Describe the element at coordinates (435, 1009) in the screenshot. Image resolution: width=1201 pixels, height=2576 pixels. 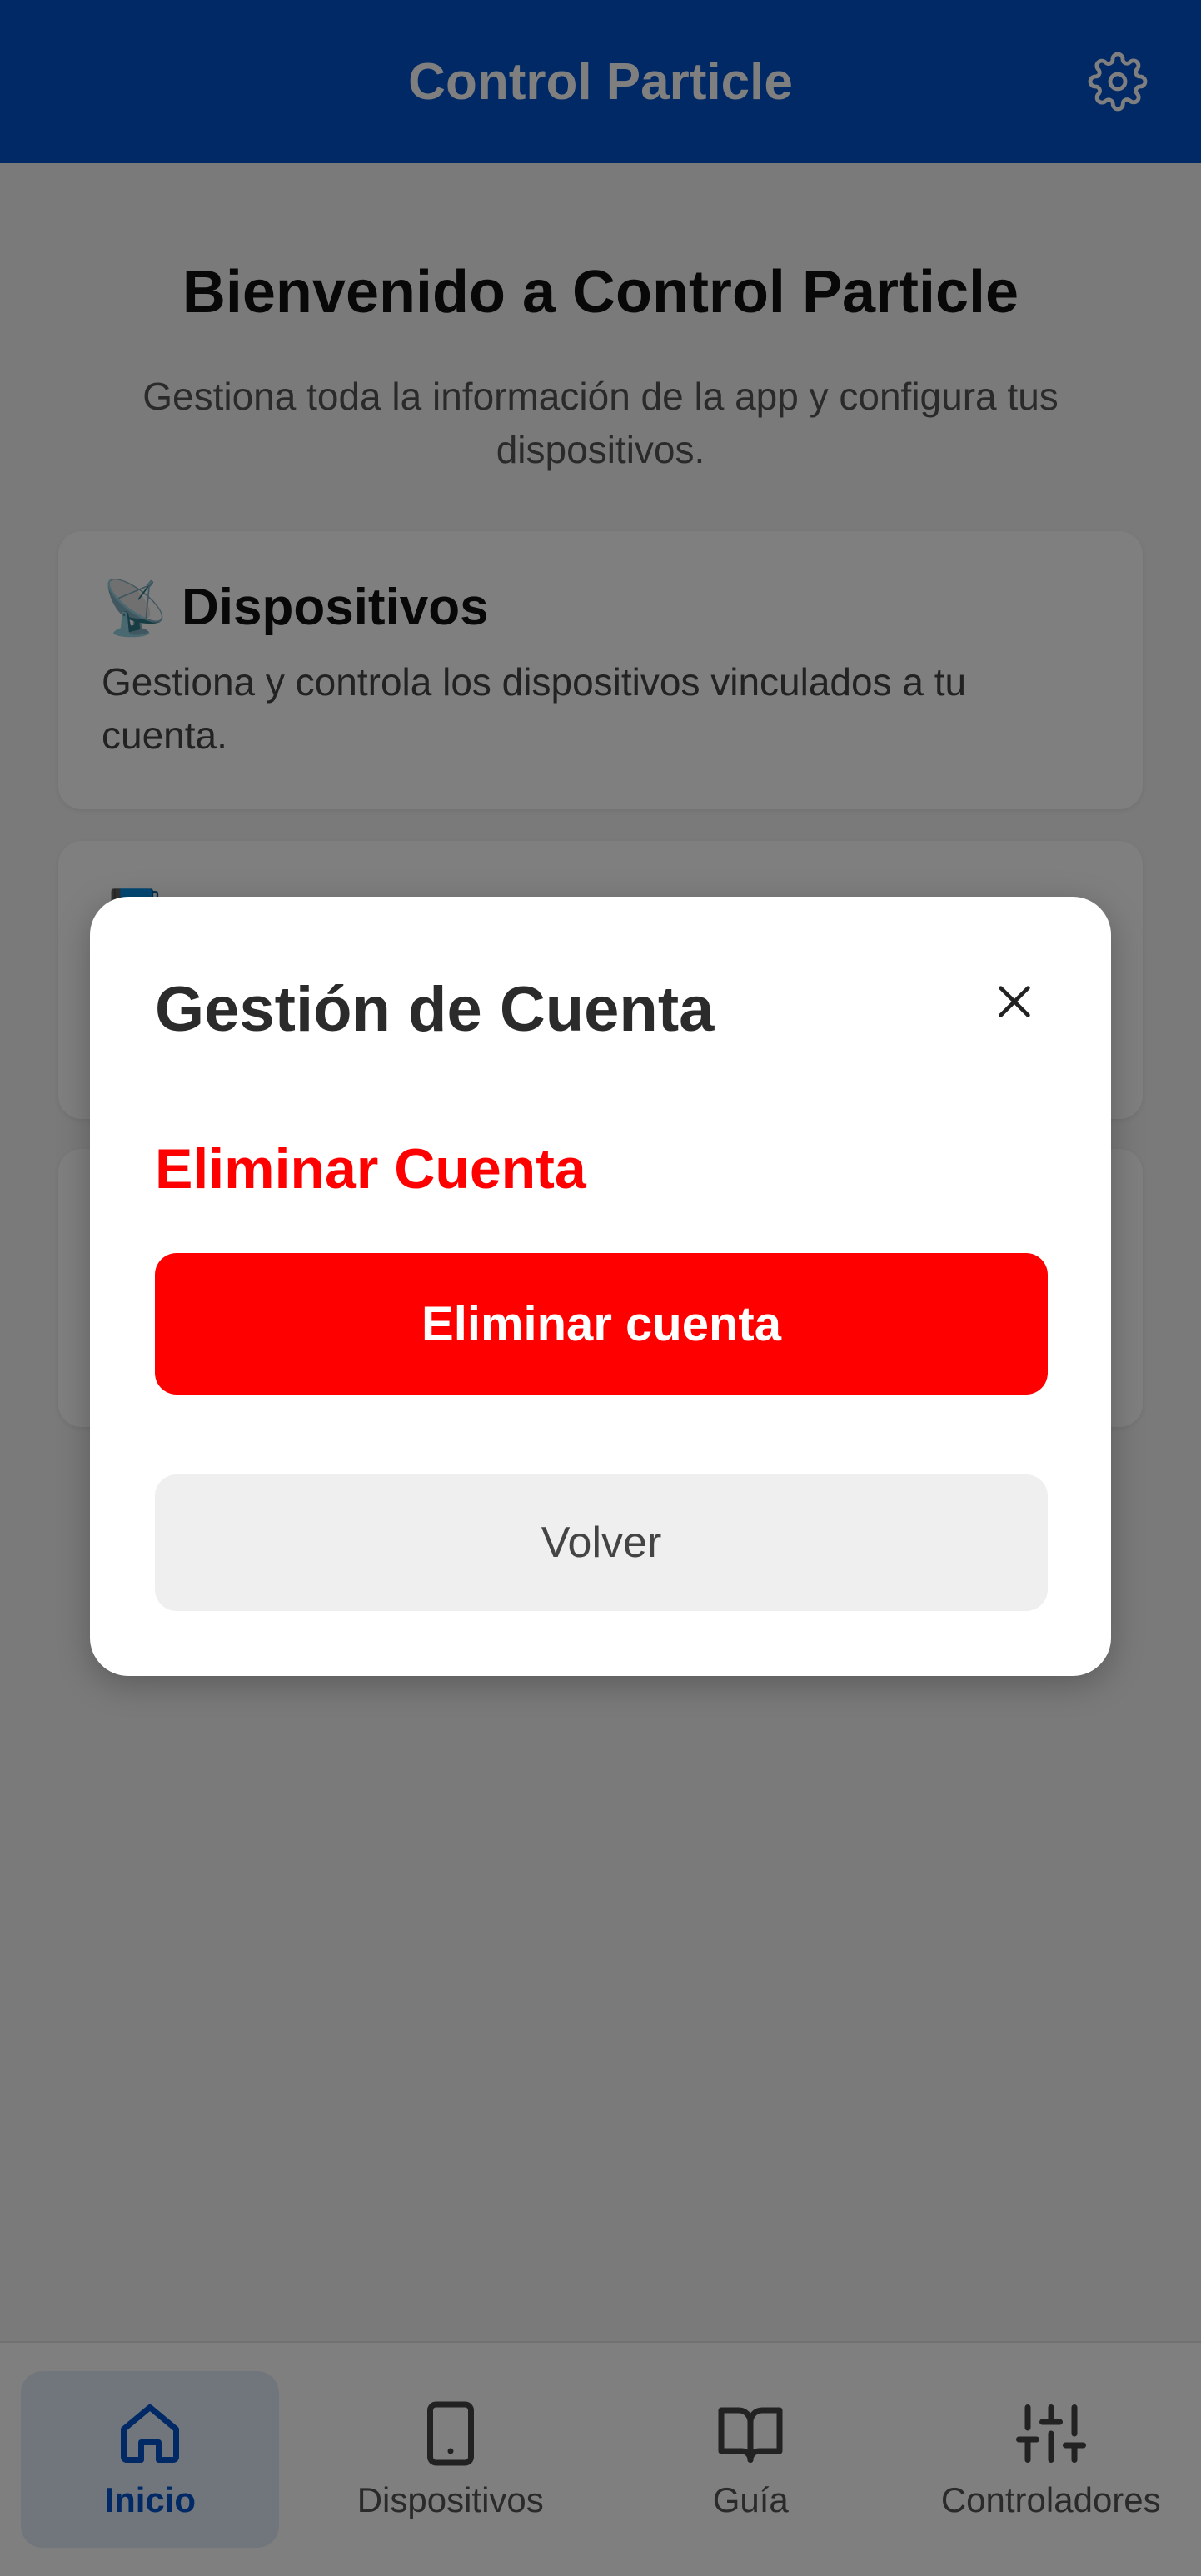
I see `modal-title: Gestión de Cuenta` at that location.